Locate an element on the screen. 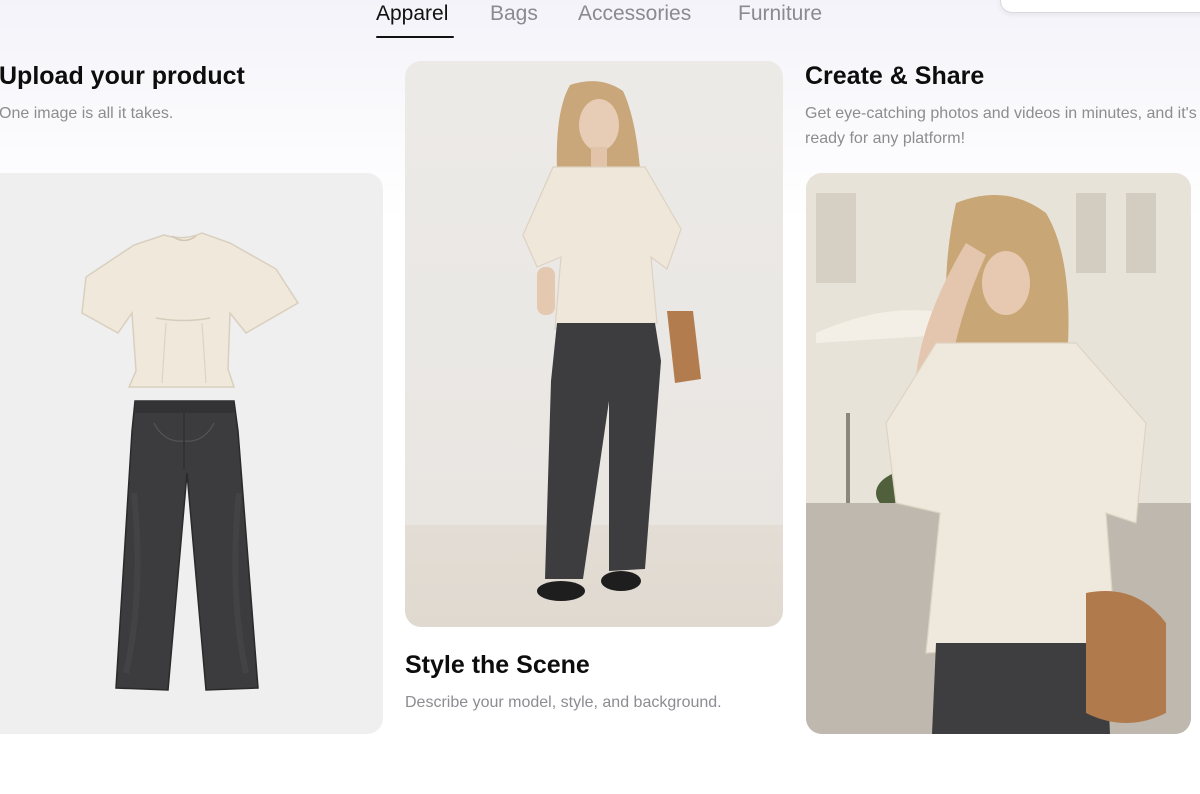 This screenshot has height=794, width=1200. category-tabs: Apparel Bags Accessories Furniture is located at coordinates (600, 22).